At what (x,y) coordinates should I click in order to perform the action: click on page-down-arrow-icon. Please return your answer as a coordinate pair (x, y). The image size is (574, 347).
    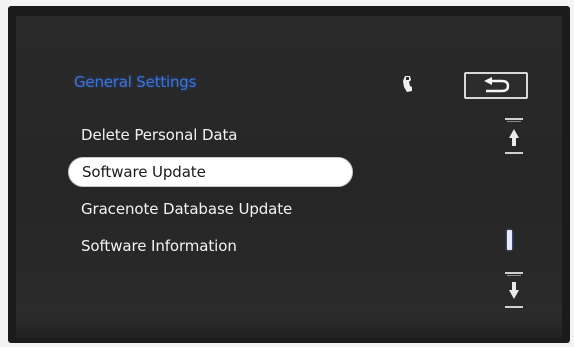
    Looking at the image, I should click on (514, 290).